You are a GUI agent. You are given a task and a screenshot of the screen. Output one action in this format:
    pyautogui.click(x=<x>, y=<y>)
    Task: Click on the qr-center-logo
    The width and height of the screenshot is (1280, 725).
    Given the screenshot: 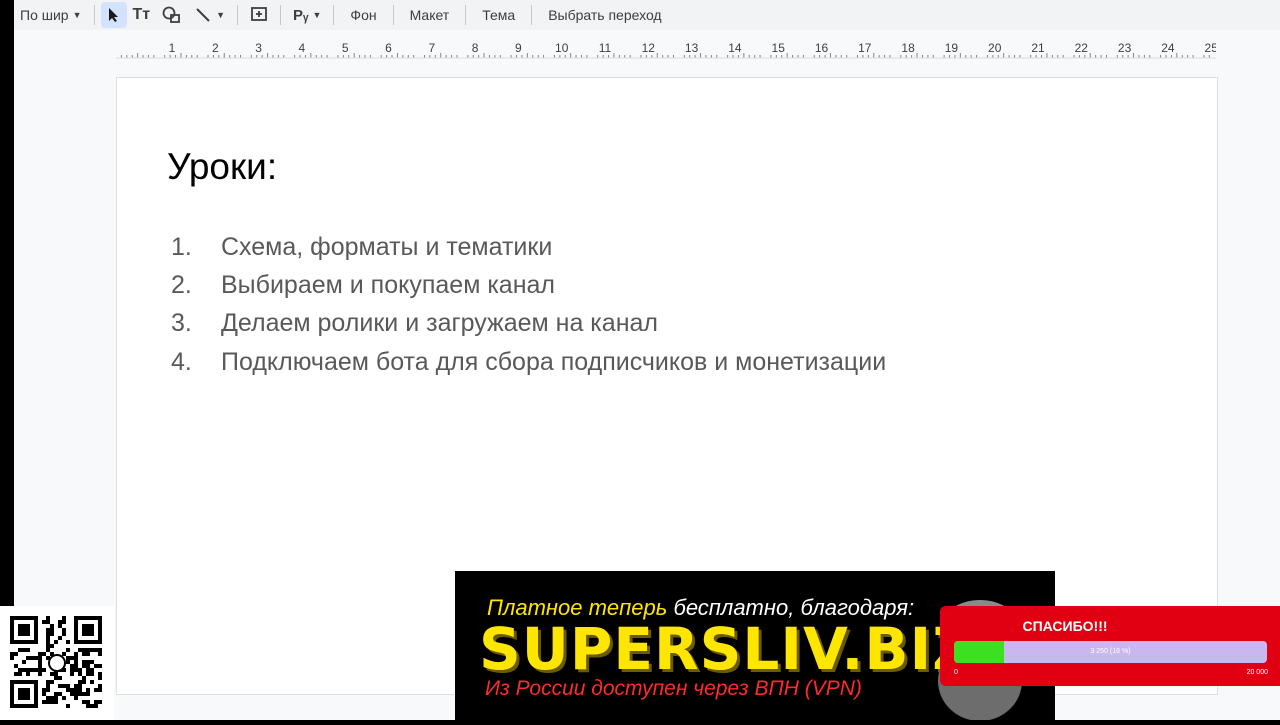 What is the action you would take?
    pyautogui.click(x=57, y=663)
    